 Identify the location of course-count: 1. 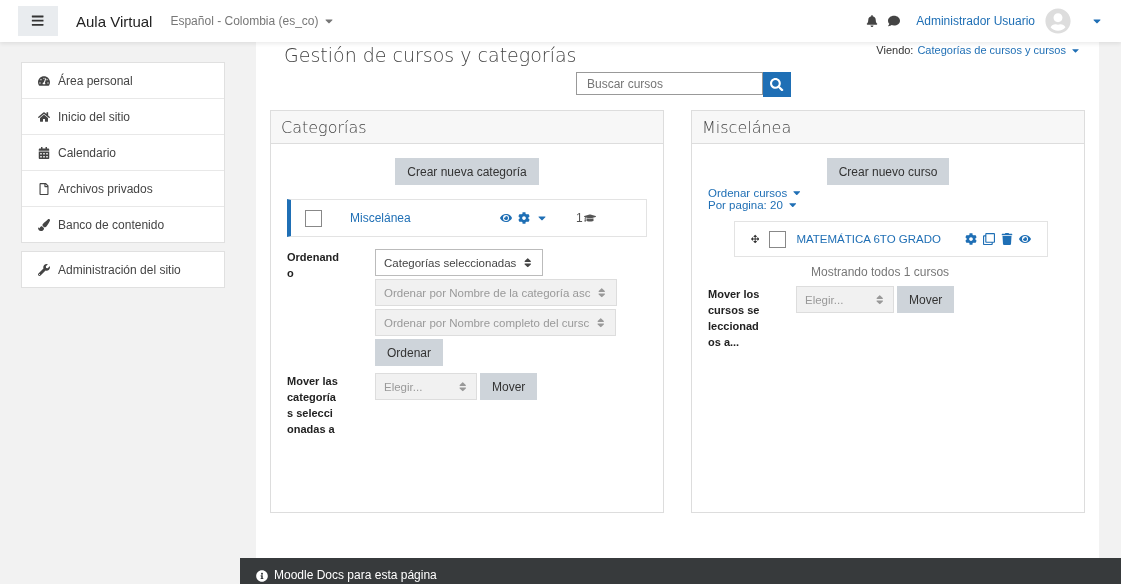
(579, 218).